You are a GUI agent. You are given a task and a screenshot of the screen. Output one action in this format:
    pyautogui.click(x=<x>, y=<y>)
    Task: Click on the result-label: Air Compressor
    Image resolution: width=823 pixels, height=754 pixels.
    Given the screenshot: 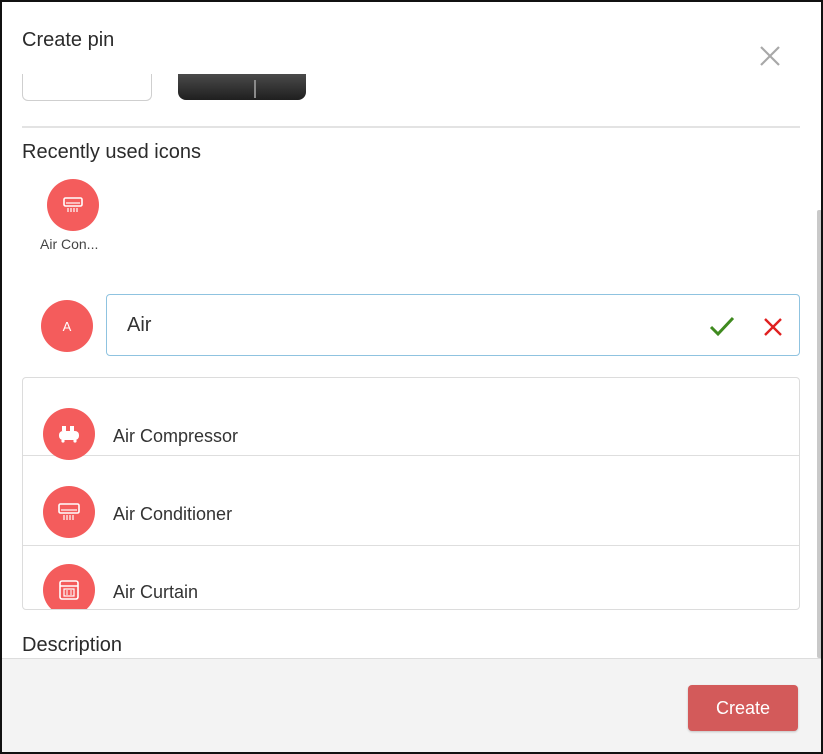 What is the action you would take?
    pyautogui.click(x=176, y=436)
    